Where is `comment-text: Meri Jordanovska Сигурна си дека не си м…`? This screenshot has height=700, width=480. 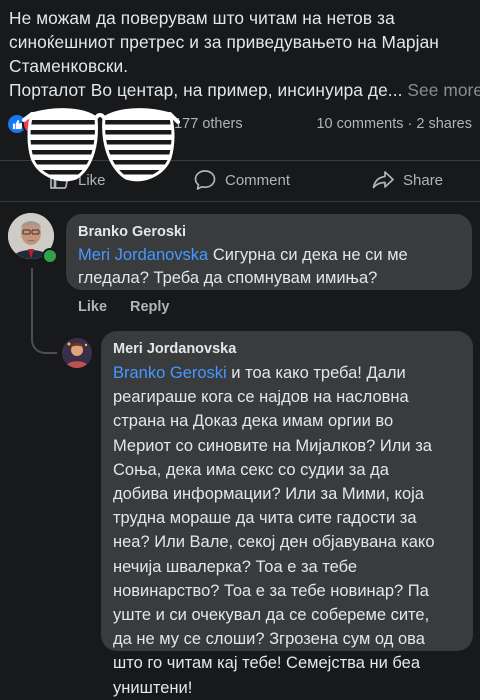 comment-text: Meri Jordanovska Сигурна си дека не си м… is located at coordinates (243, 266).